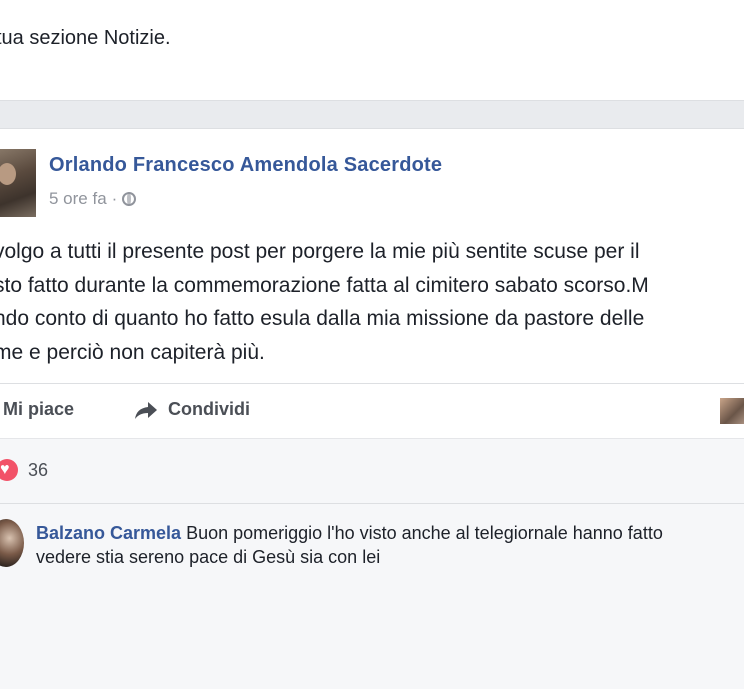 The image size is (744, 689). I want to click on post-actions: Mi piace Condividi, so click(372, 411).